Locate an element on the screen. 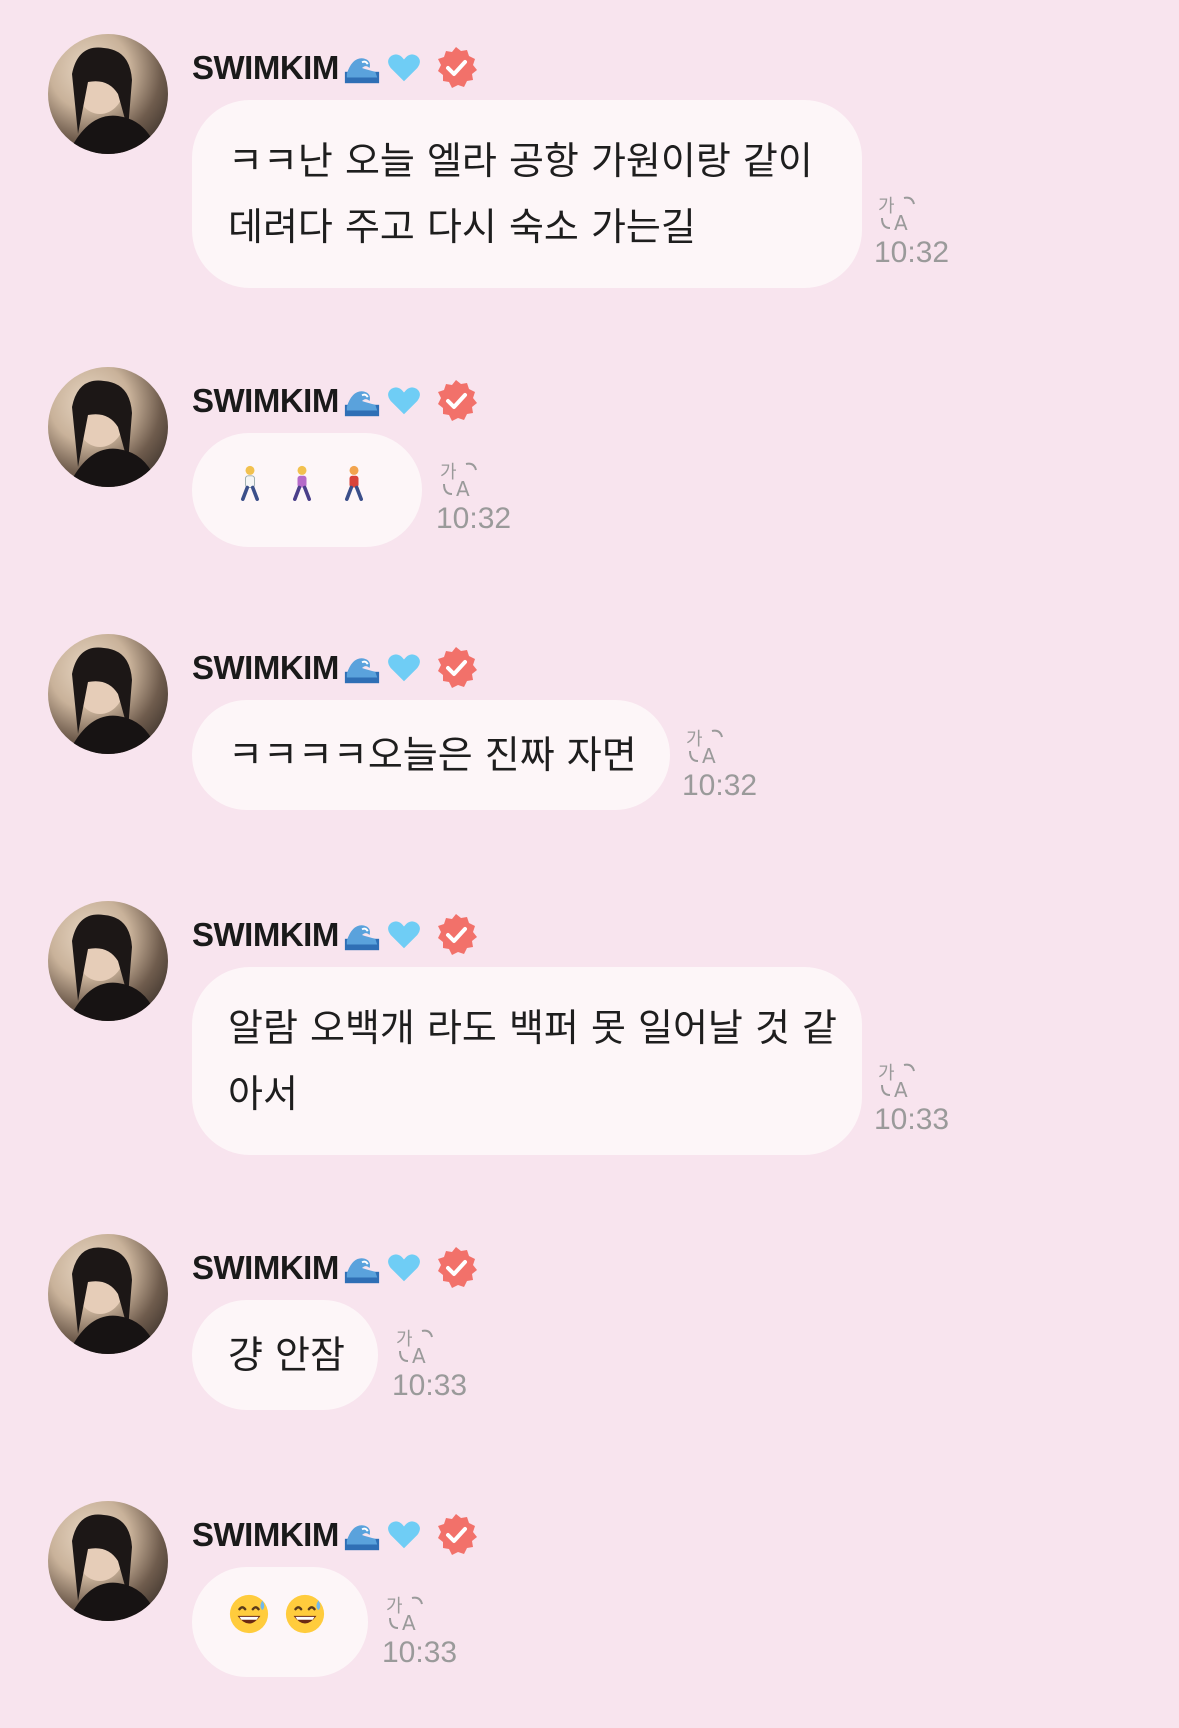 Image resolution: width=1179 pixels, height=1728 pixels. message-text: 알람 오백개 라도 백퍼 못 일어날 것 같 is located at coordinates (532, 1028).